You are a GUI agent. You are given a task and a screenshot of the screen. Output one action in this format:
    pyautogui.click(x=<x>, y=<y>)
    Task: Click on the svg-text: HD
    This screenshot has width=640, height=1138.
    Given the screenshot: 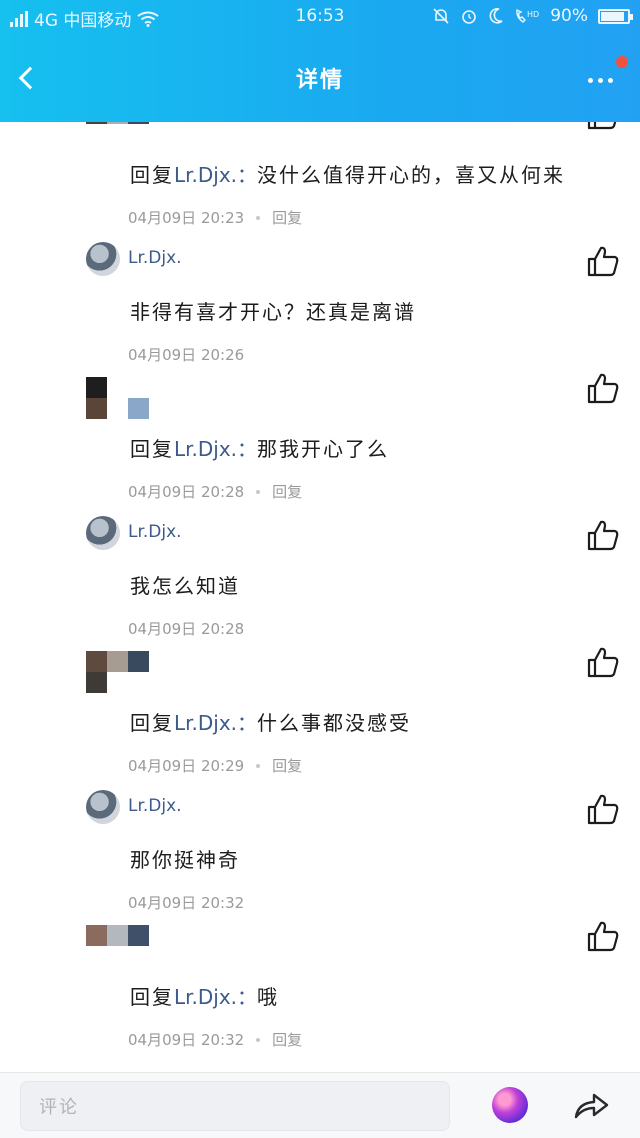 What is the action you would take?
    pyautogui.click(x=533, y=14)
    